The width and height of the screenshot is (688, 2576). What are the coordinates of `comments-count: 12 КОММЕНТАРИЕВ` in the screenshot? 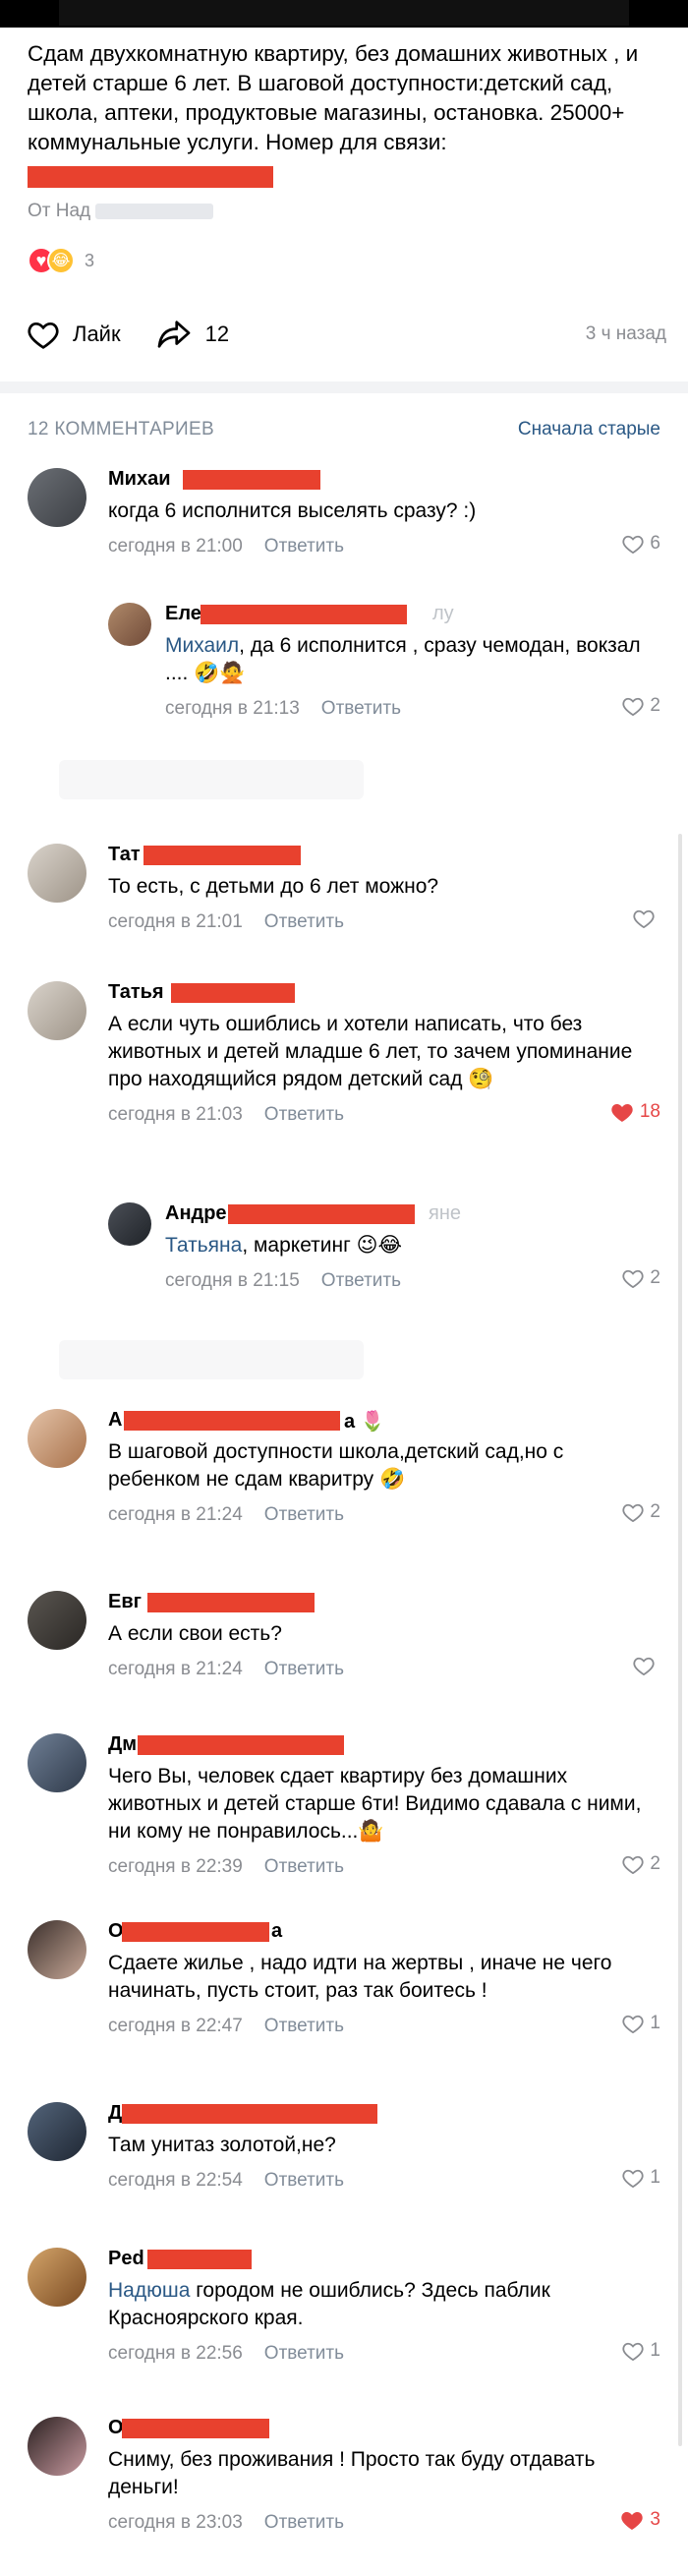 It's located at (121, 429).